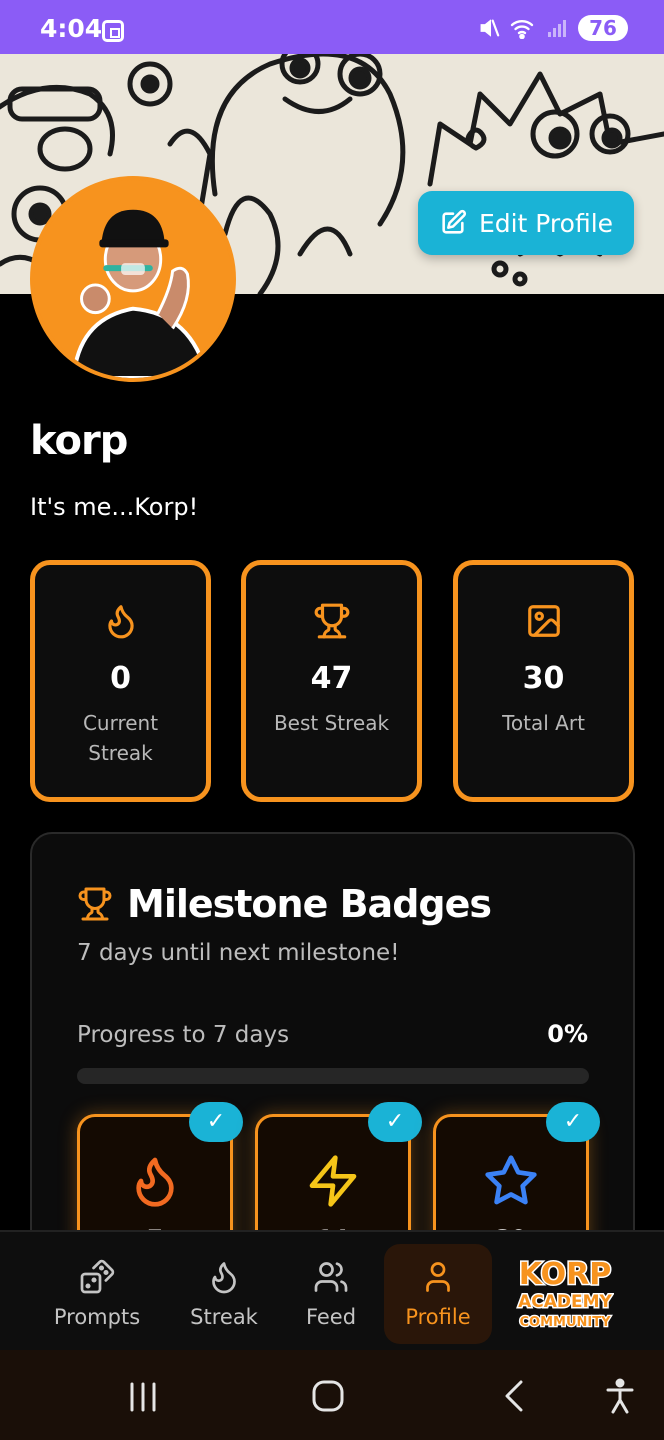 This screenshot has width=664, height=1440. I want to click on nav-item-profile: Profile, so click(438, 1294).